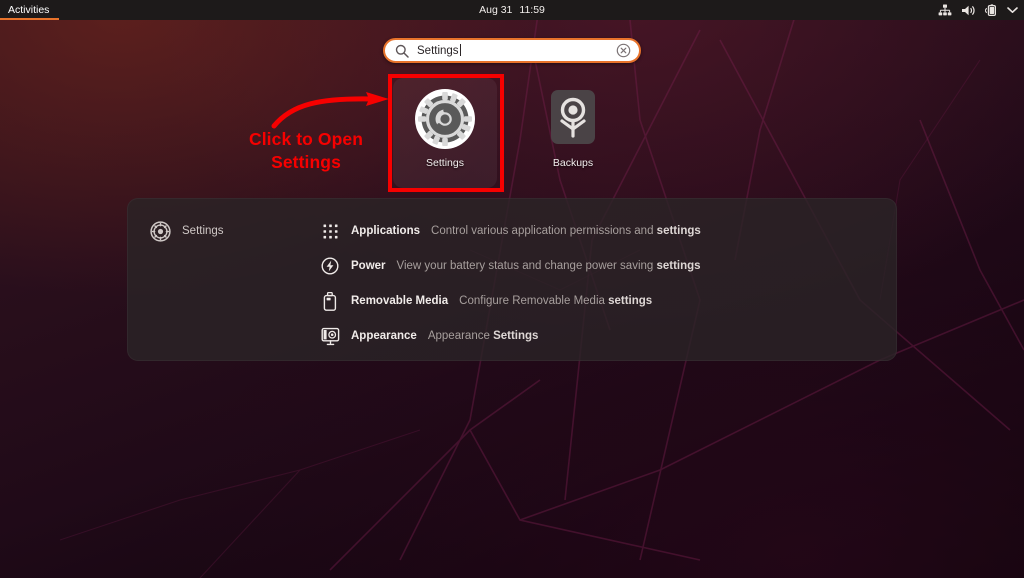 Image resolution: width=1024 pixels, height=578 pixels. What do you see at coordinates (978, 10) in the screenshot?
I see `system-tray` at bounding box center [978, 10].